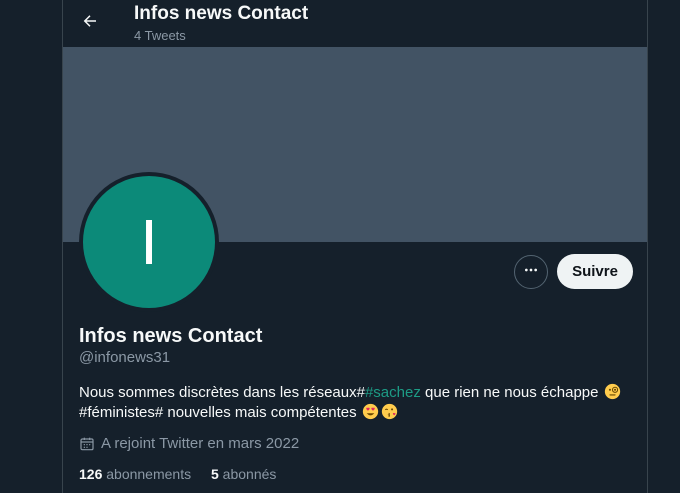 The image size is (680, 493). I want to click on calendar-icon, so click(87, 444).